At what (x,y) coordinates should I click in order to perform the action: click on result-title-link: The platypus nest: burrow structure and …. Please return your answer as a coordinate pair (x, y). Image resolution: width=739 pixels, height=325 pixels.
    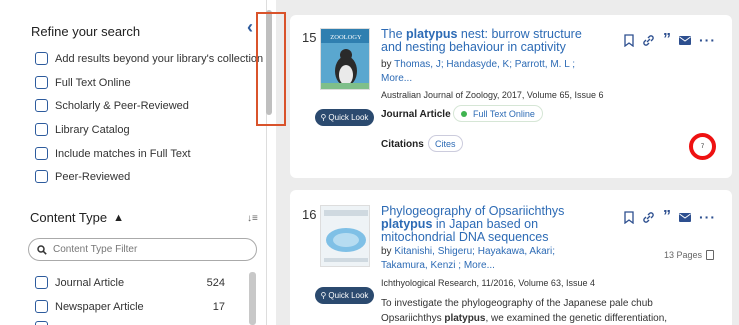
    Looking at the image, I should click on (486, 41).